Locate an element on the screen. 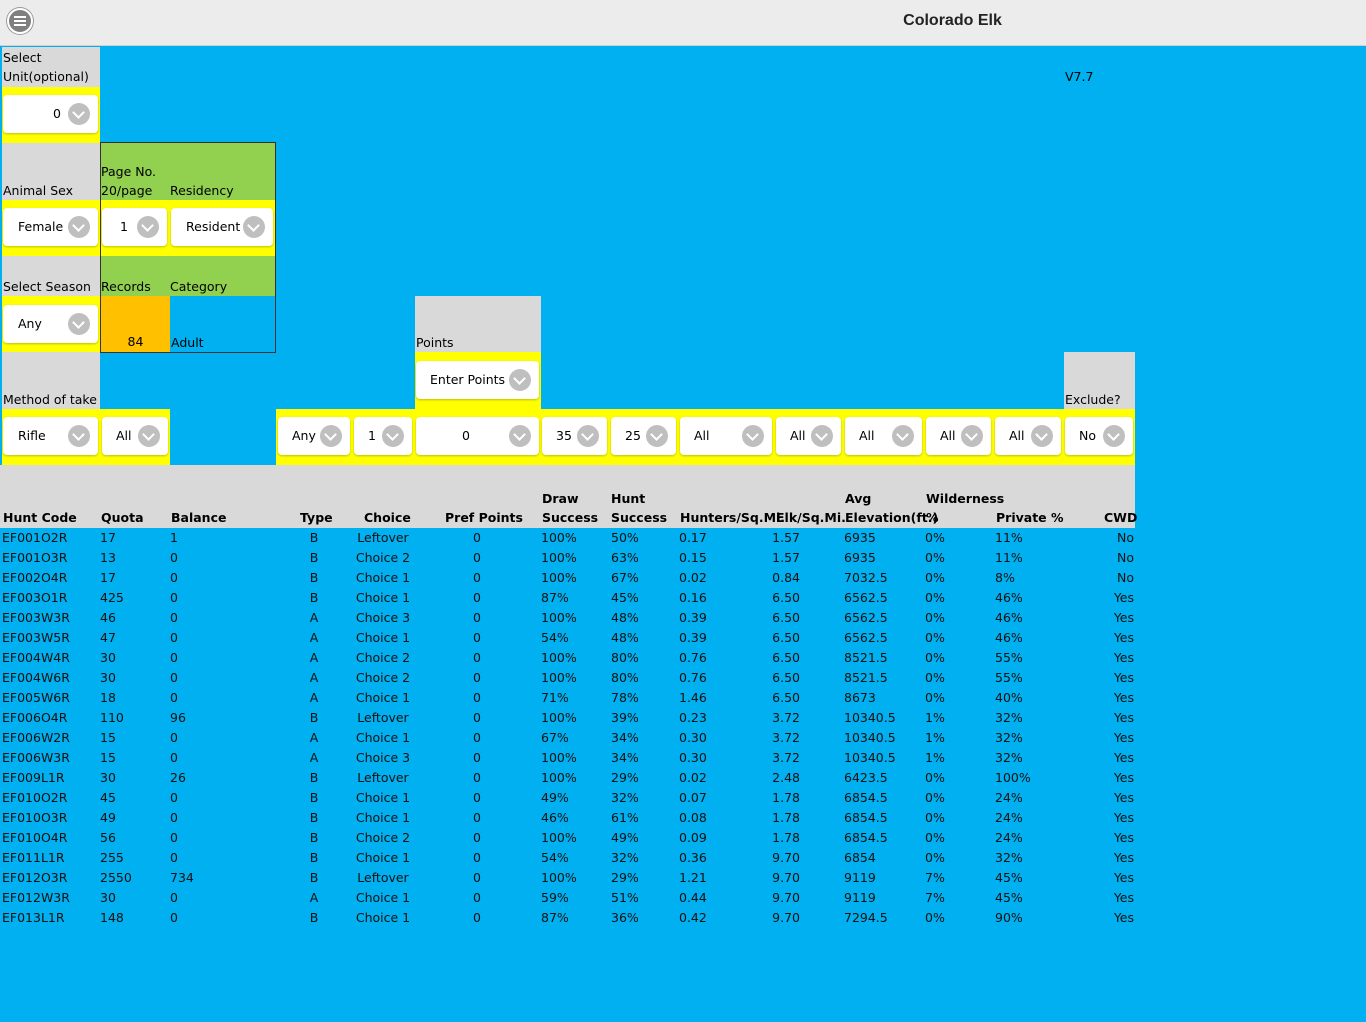 Image resolution: width=1366 pixels, height=1022 pixels. method-dropdown: Rifle is located at coordinates (50, 436).